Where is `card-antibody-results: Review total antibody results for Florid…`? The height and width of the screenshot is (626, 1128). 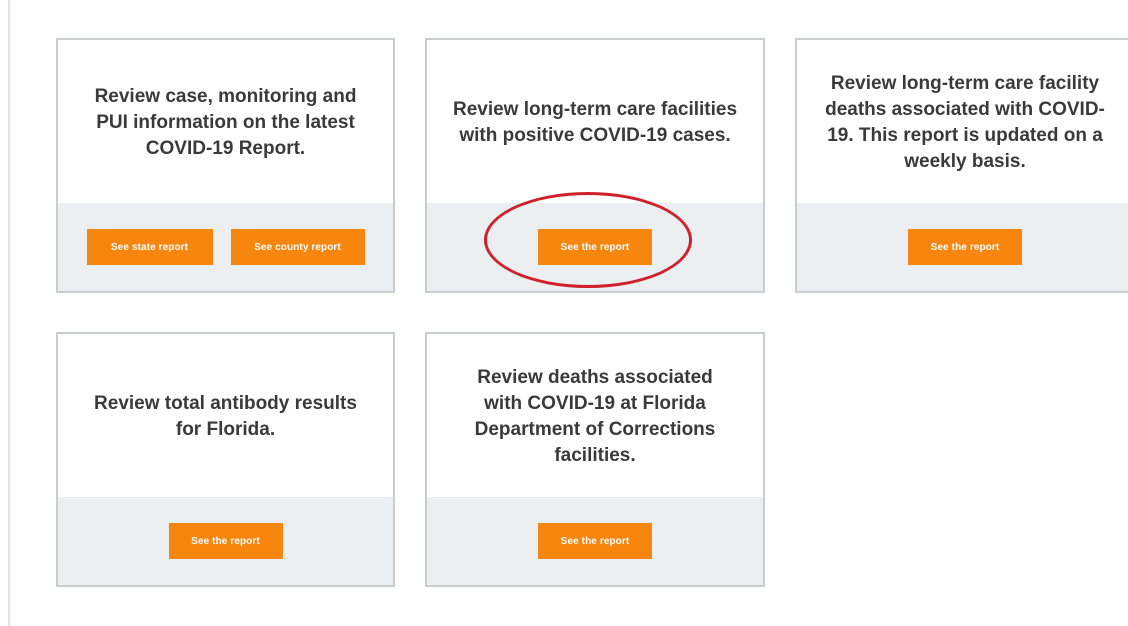
card-antibody-results: Review total antibody results for Florid… is located at coordinates (225, 459).